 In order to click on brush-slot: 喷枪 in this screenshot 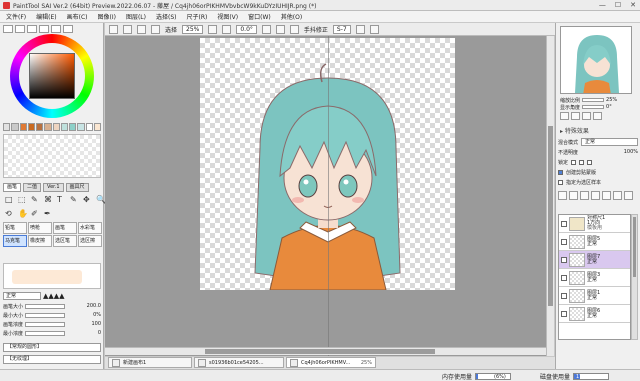, I will do `click(40, 228)`.